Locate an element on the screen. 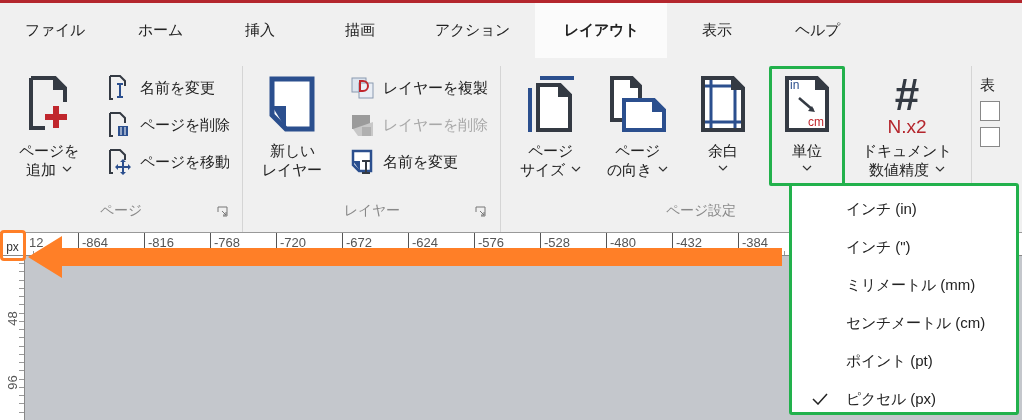 This screenshot has height=420, width=1022. menu-item: ミリメートル (mm) is located at coordinates (904, 285).